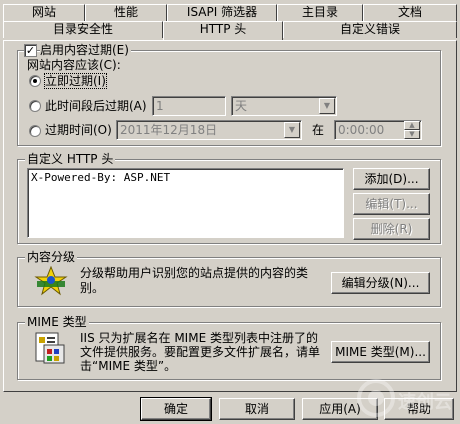 Image resolution: width=460 pixels, height=424 pixels. Describe the element at coordinates (194, 280) in the screenshot. I see `content-rating-description: 分级帮助用户识别您的站点提供的内容的类别。` at that location.